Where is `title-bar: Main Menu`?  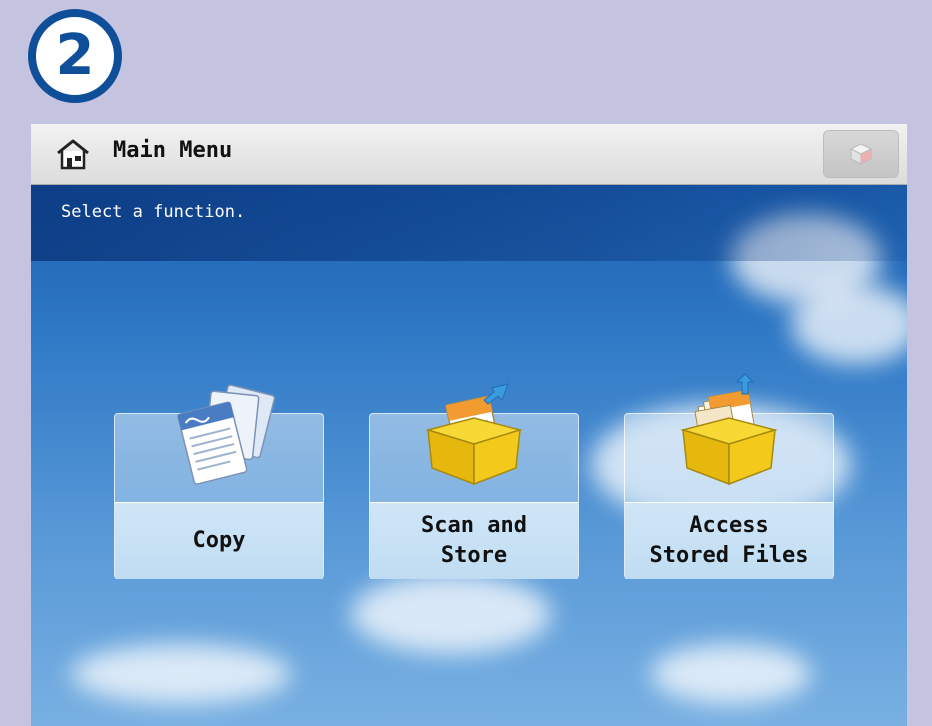 title-bar: Main Menu is located at coordinates (469, 154).